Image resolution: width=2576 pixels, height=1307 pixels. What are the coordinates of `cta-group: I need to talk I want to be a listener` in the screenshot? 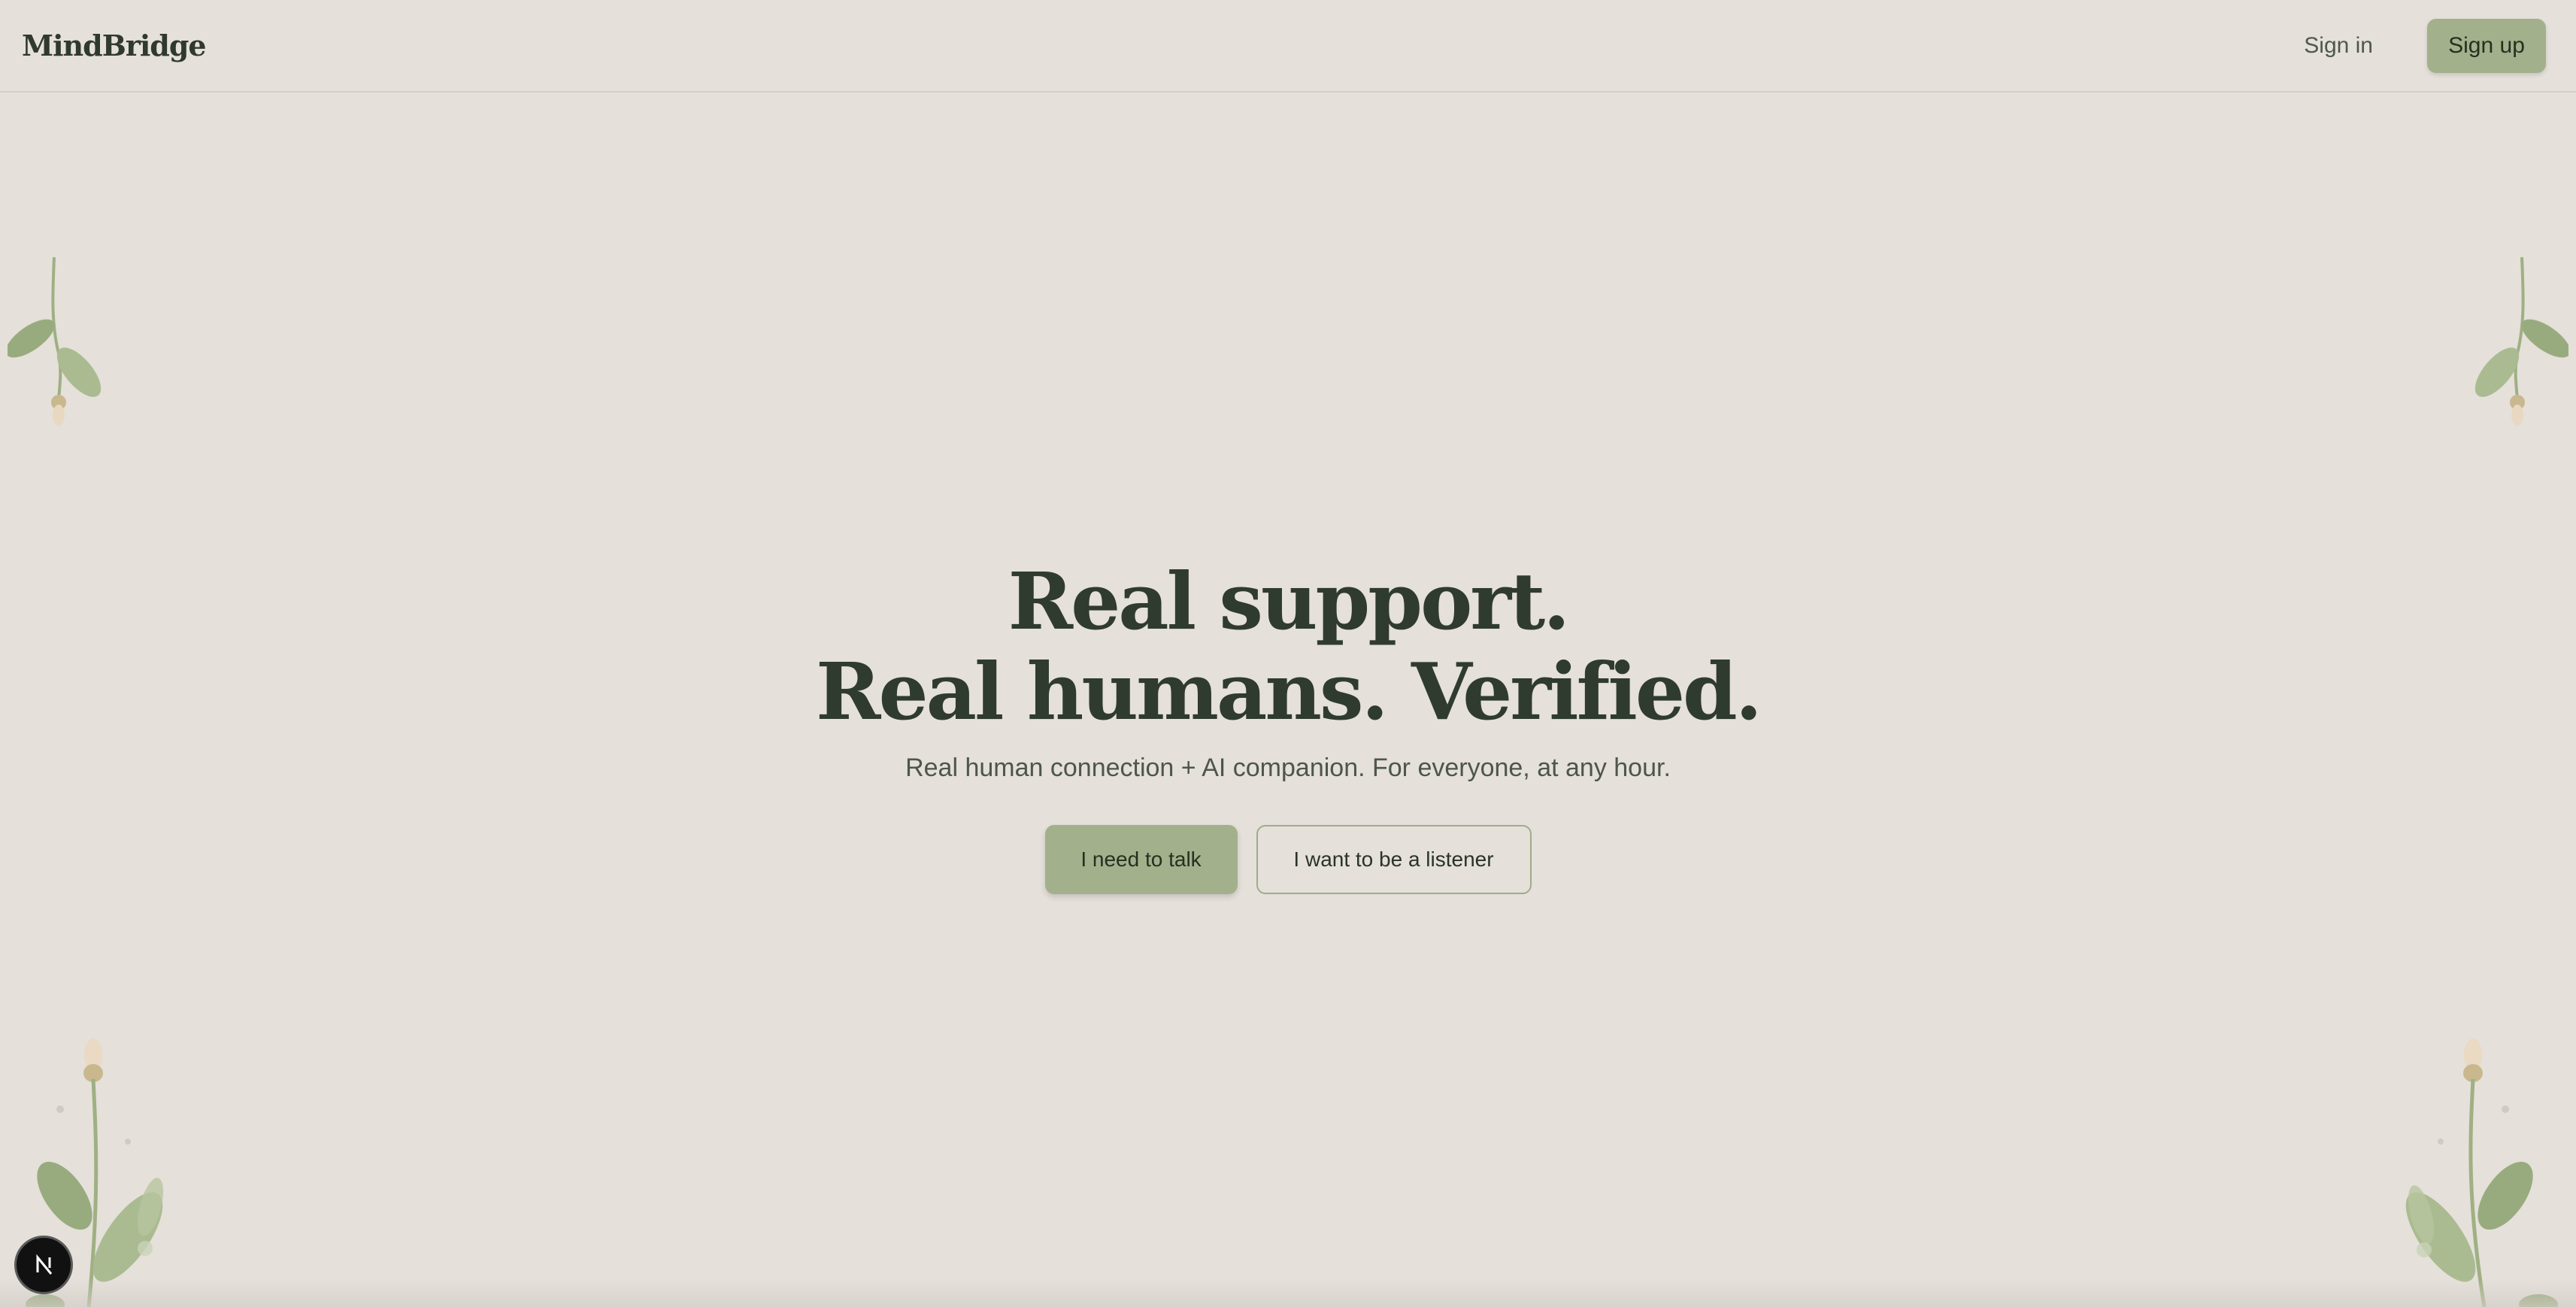 It's located at (1288, 859).